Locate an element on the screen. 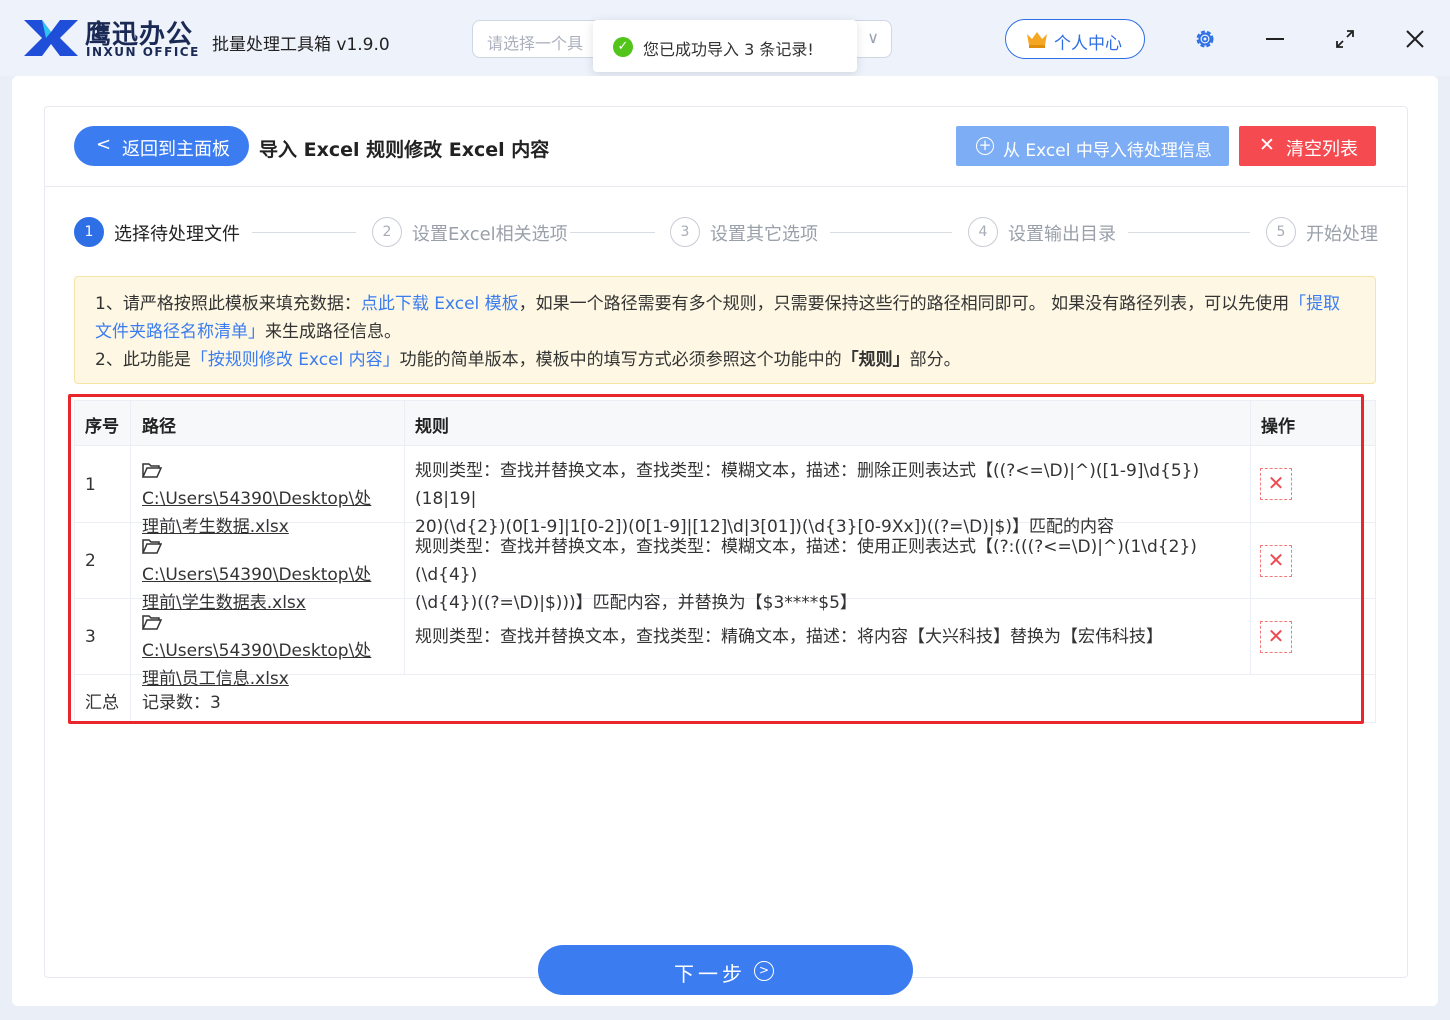 The width and height of the screenshot is (1450, 1020). close-icon: ✕ is located at coordinates (1267, 145).